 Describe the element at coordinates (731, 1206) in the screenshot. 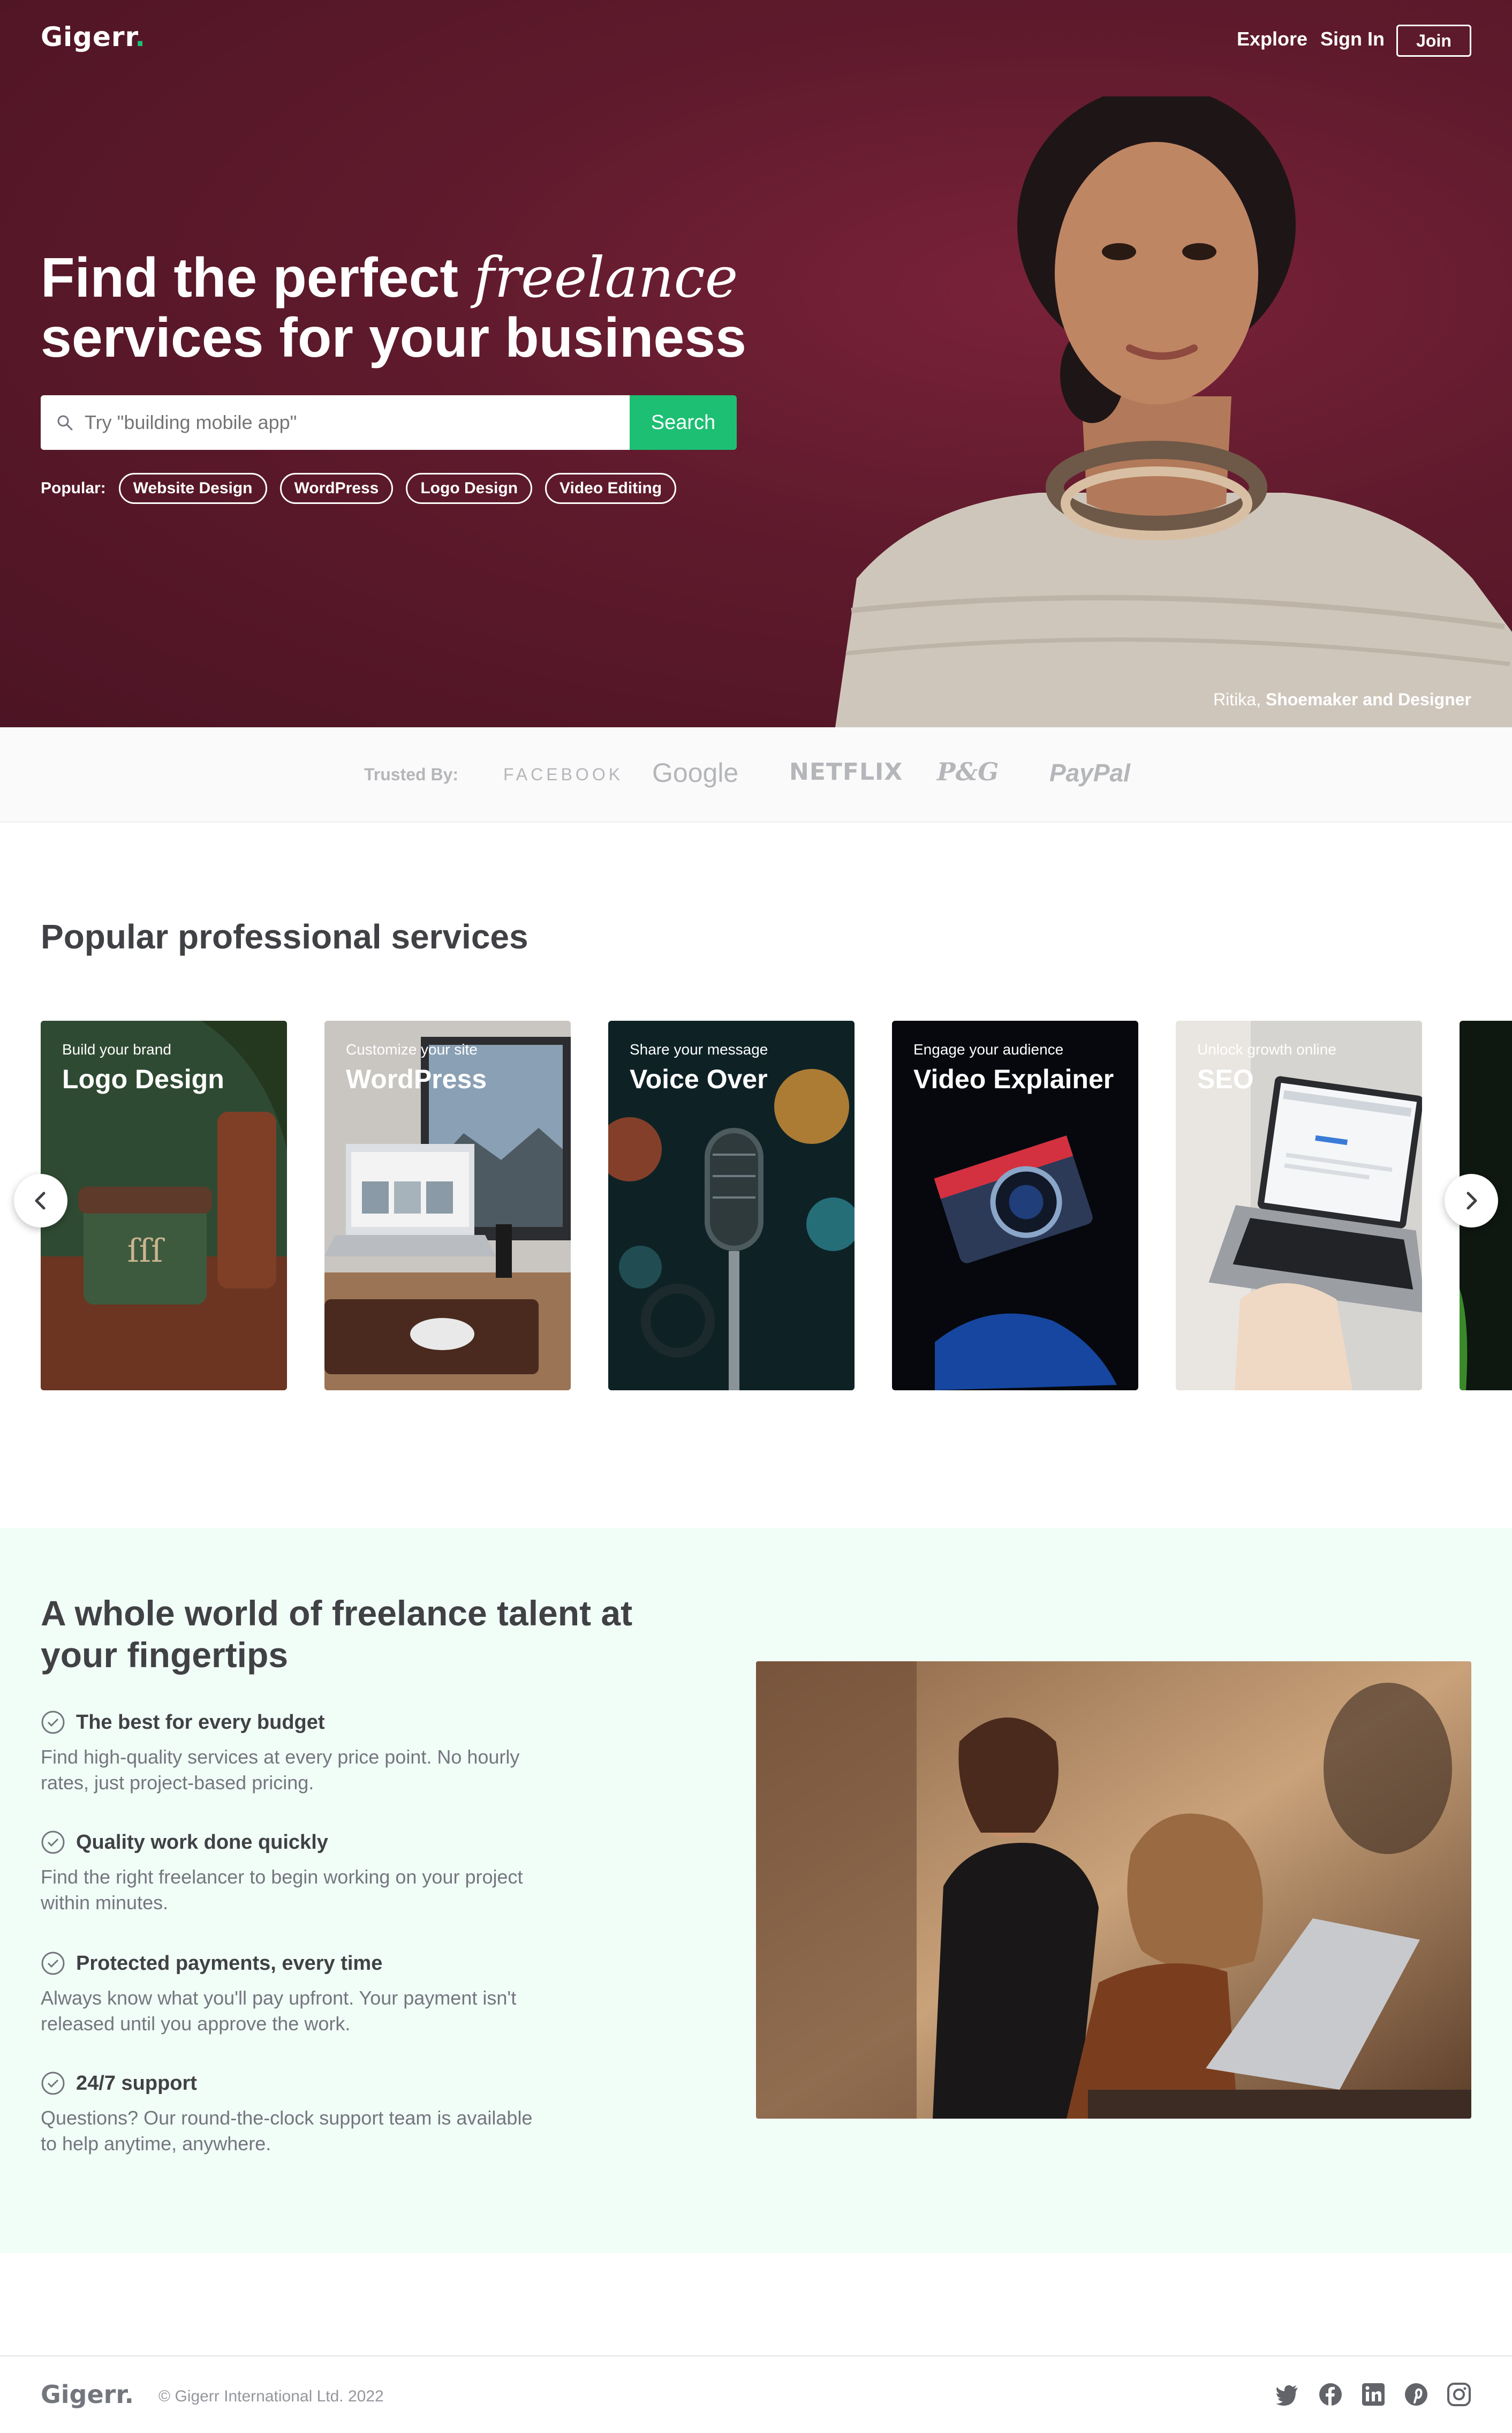

I see `service-card-voice-over: Share your message Voice Over` at that location.